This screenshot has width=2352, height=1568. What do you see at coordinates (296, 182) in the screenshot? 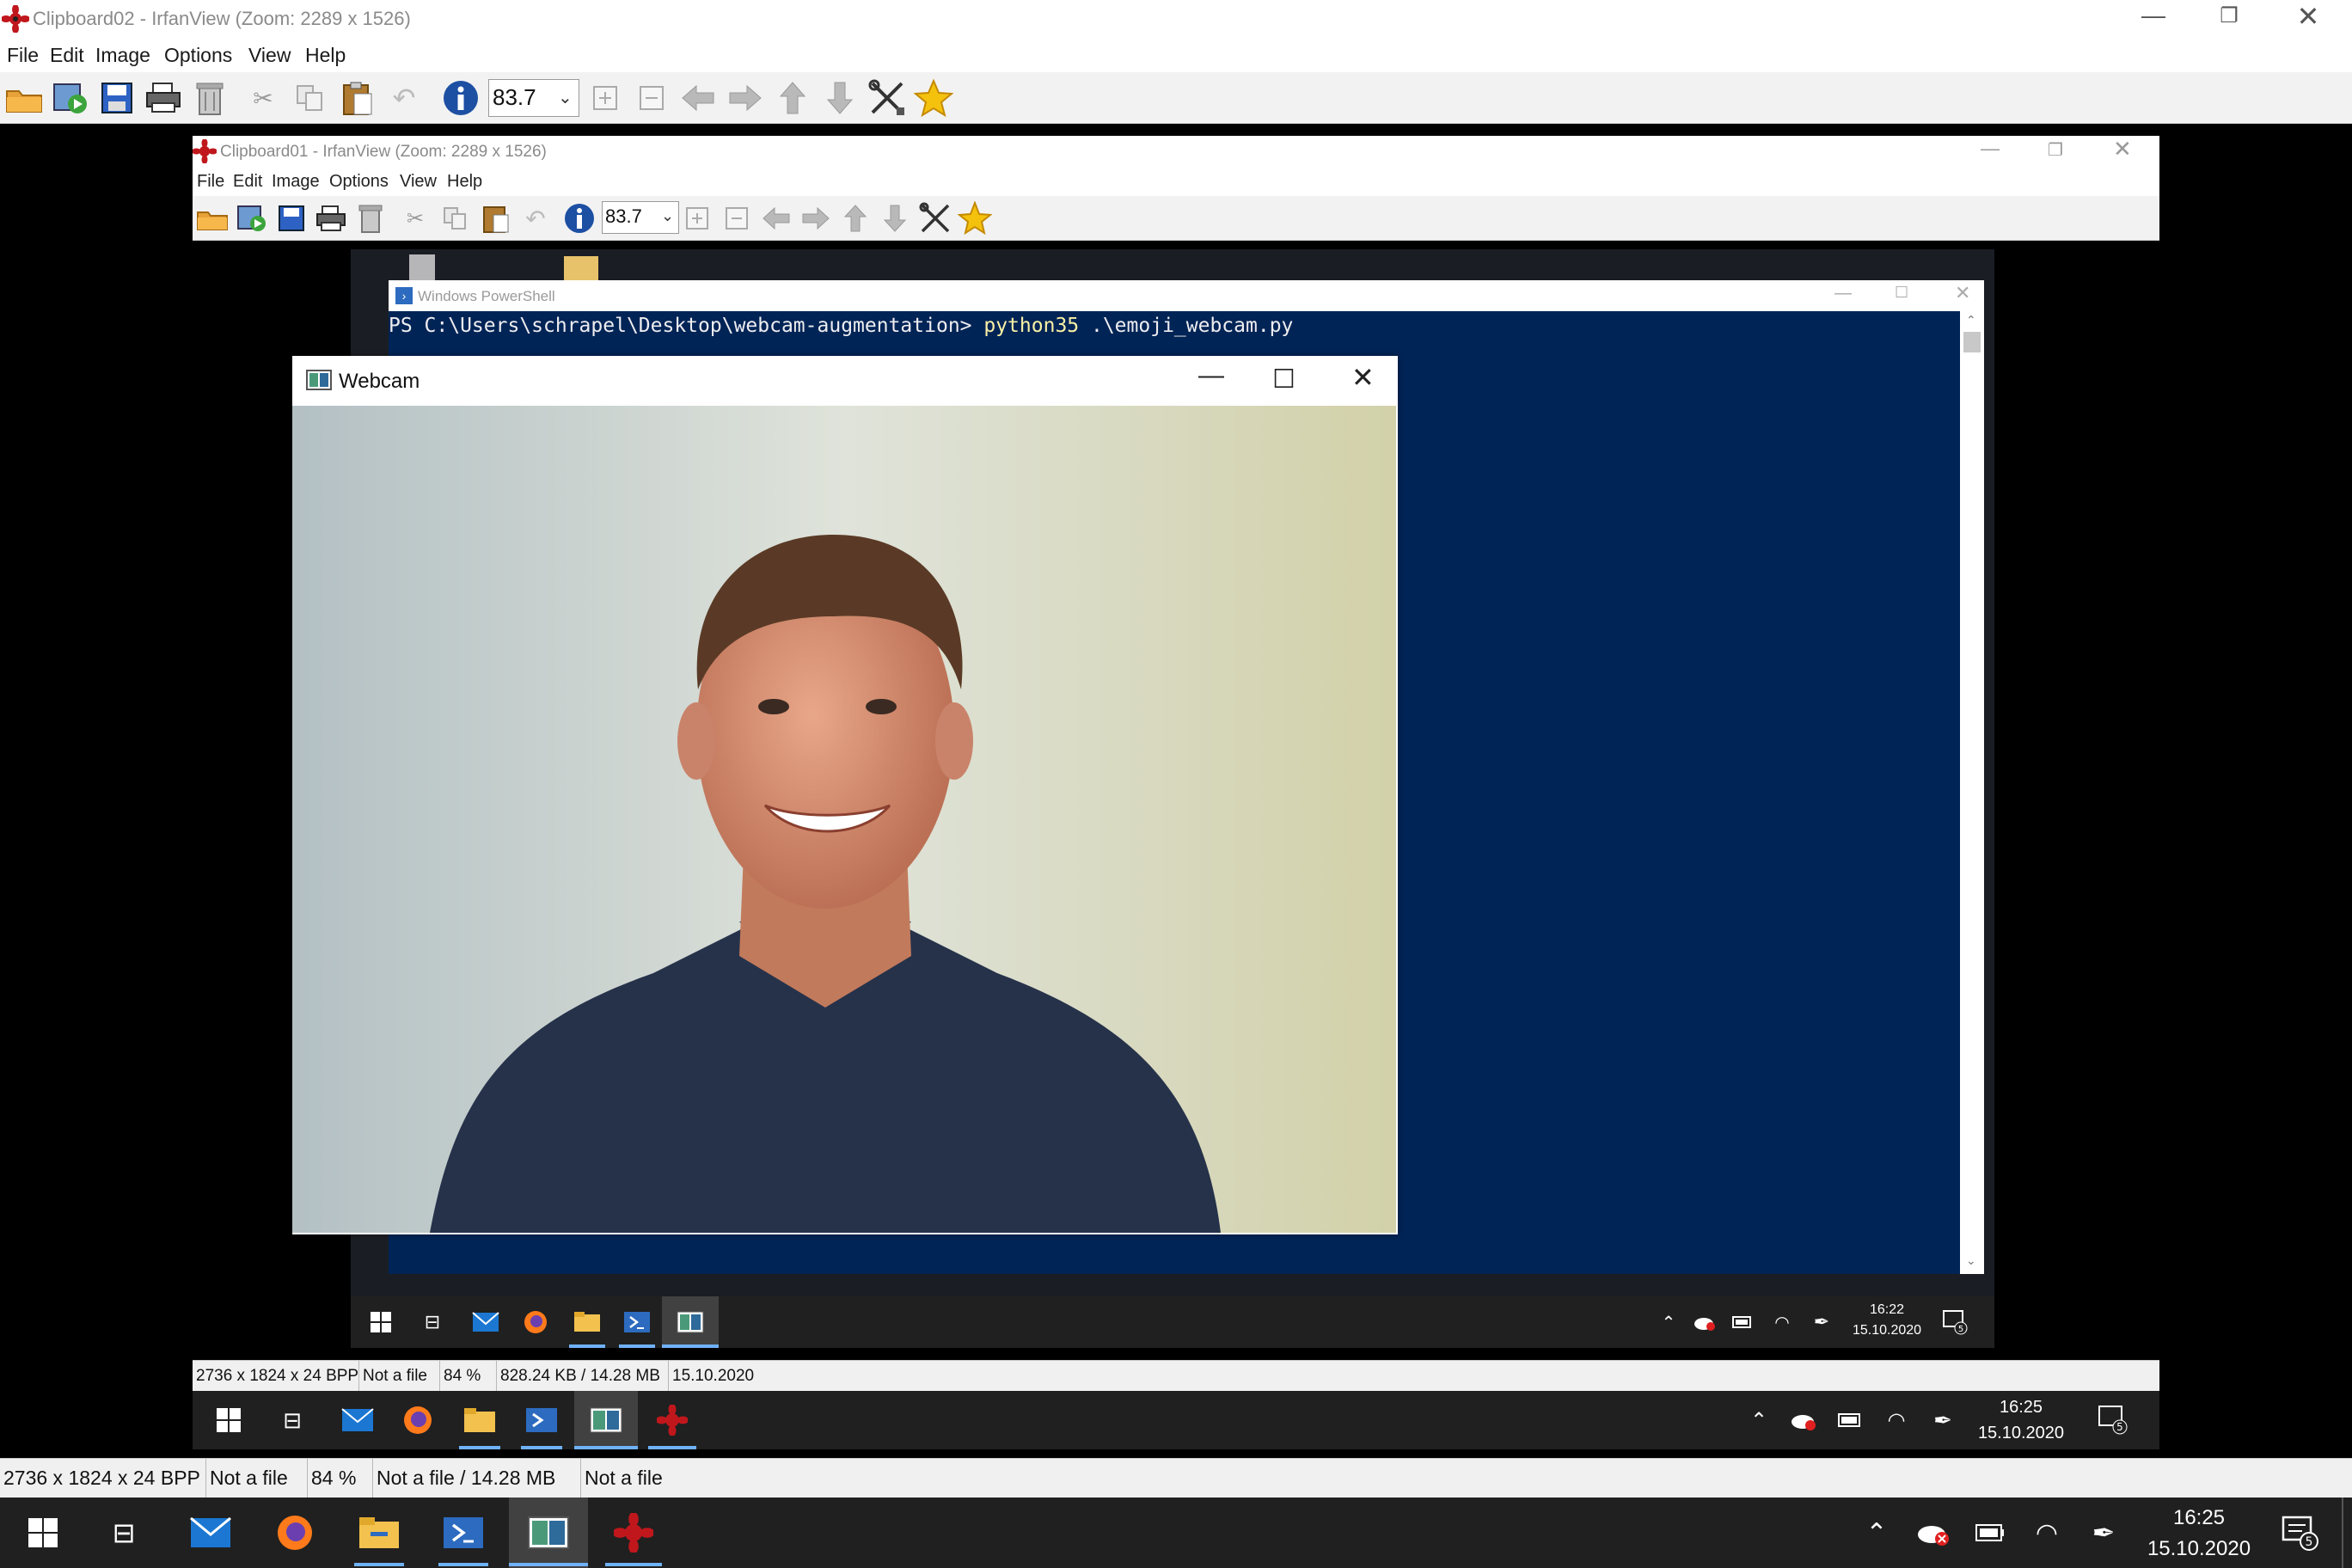
I see `menu-image: Image` at bounding box center [296, 182].